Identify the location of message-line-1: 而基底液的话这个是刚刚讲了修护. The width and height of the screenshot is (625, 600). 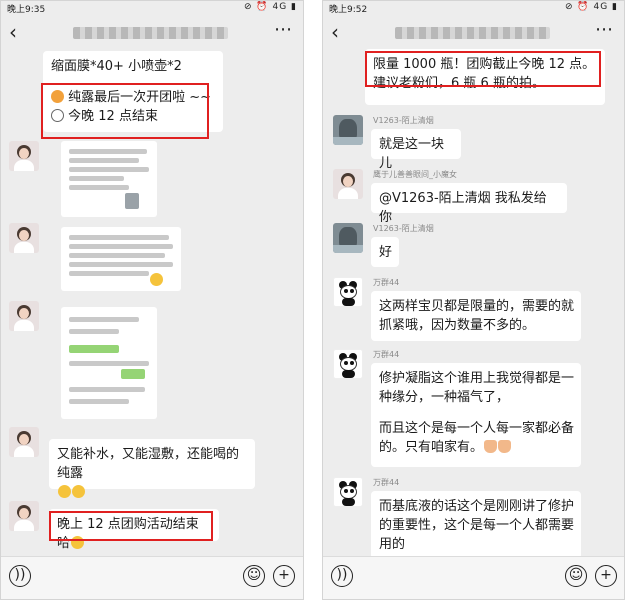
(477, 506).